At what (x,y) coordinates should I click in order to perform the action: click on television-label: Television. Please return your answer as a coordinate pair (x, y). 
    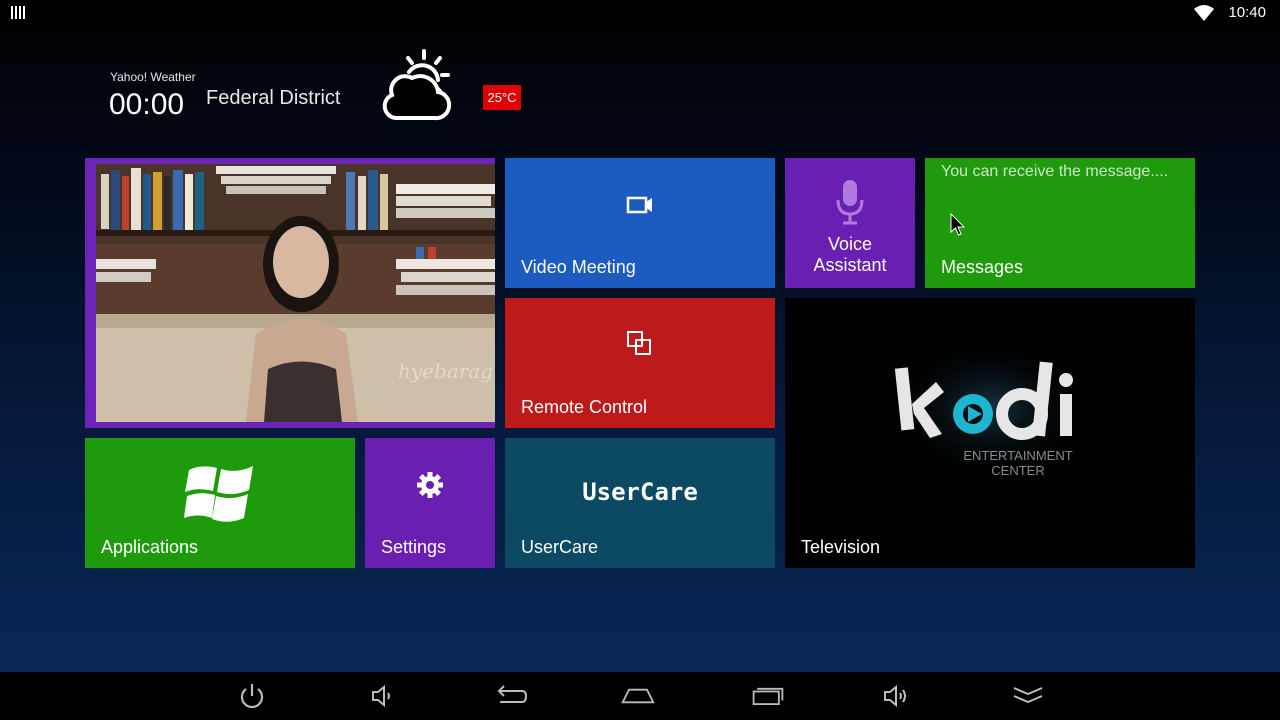
    Looking at the image, I should click on (841, 547).